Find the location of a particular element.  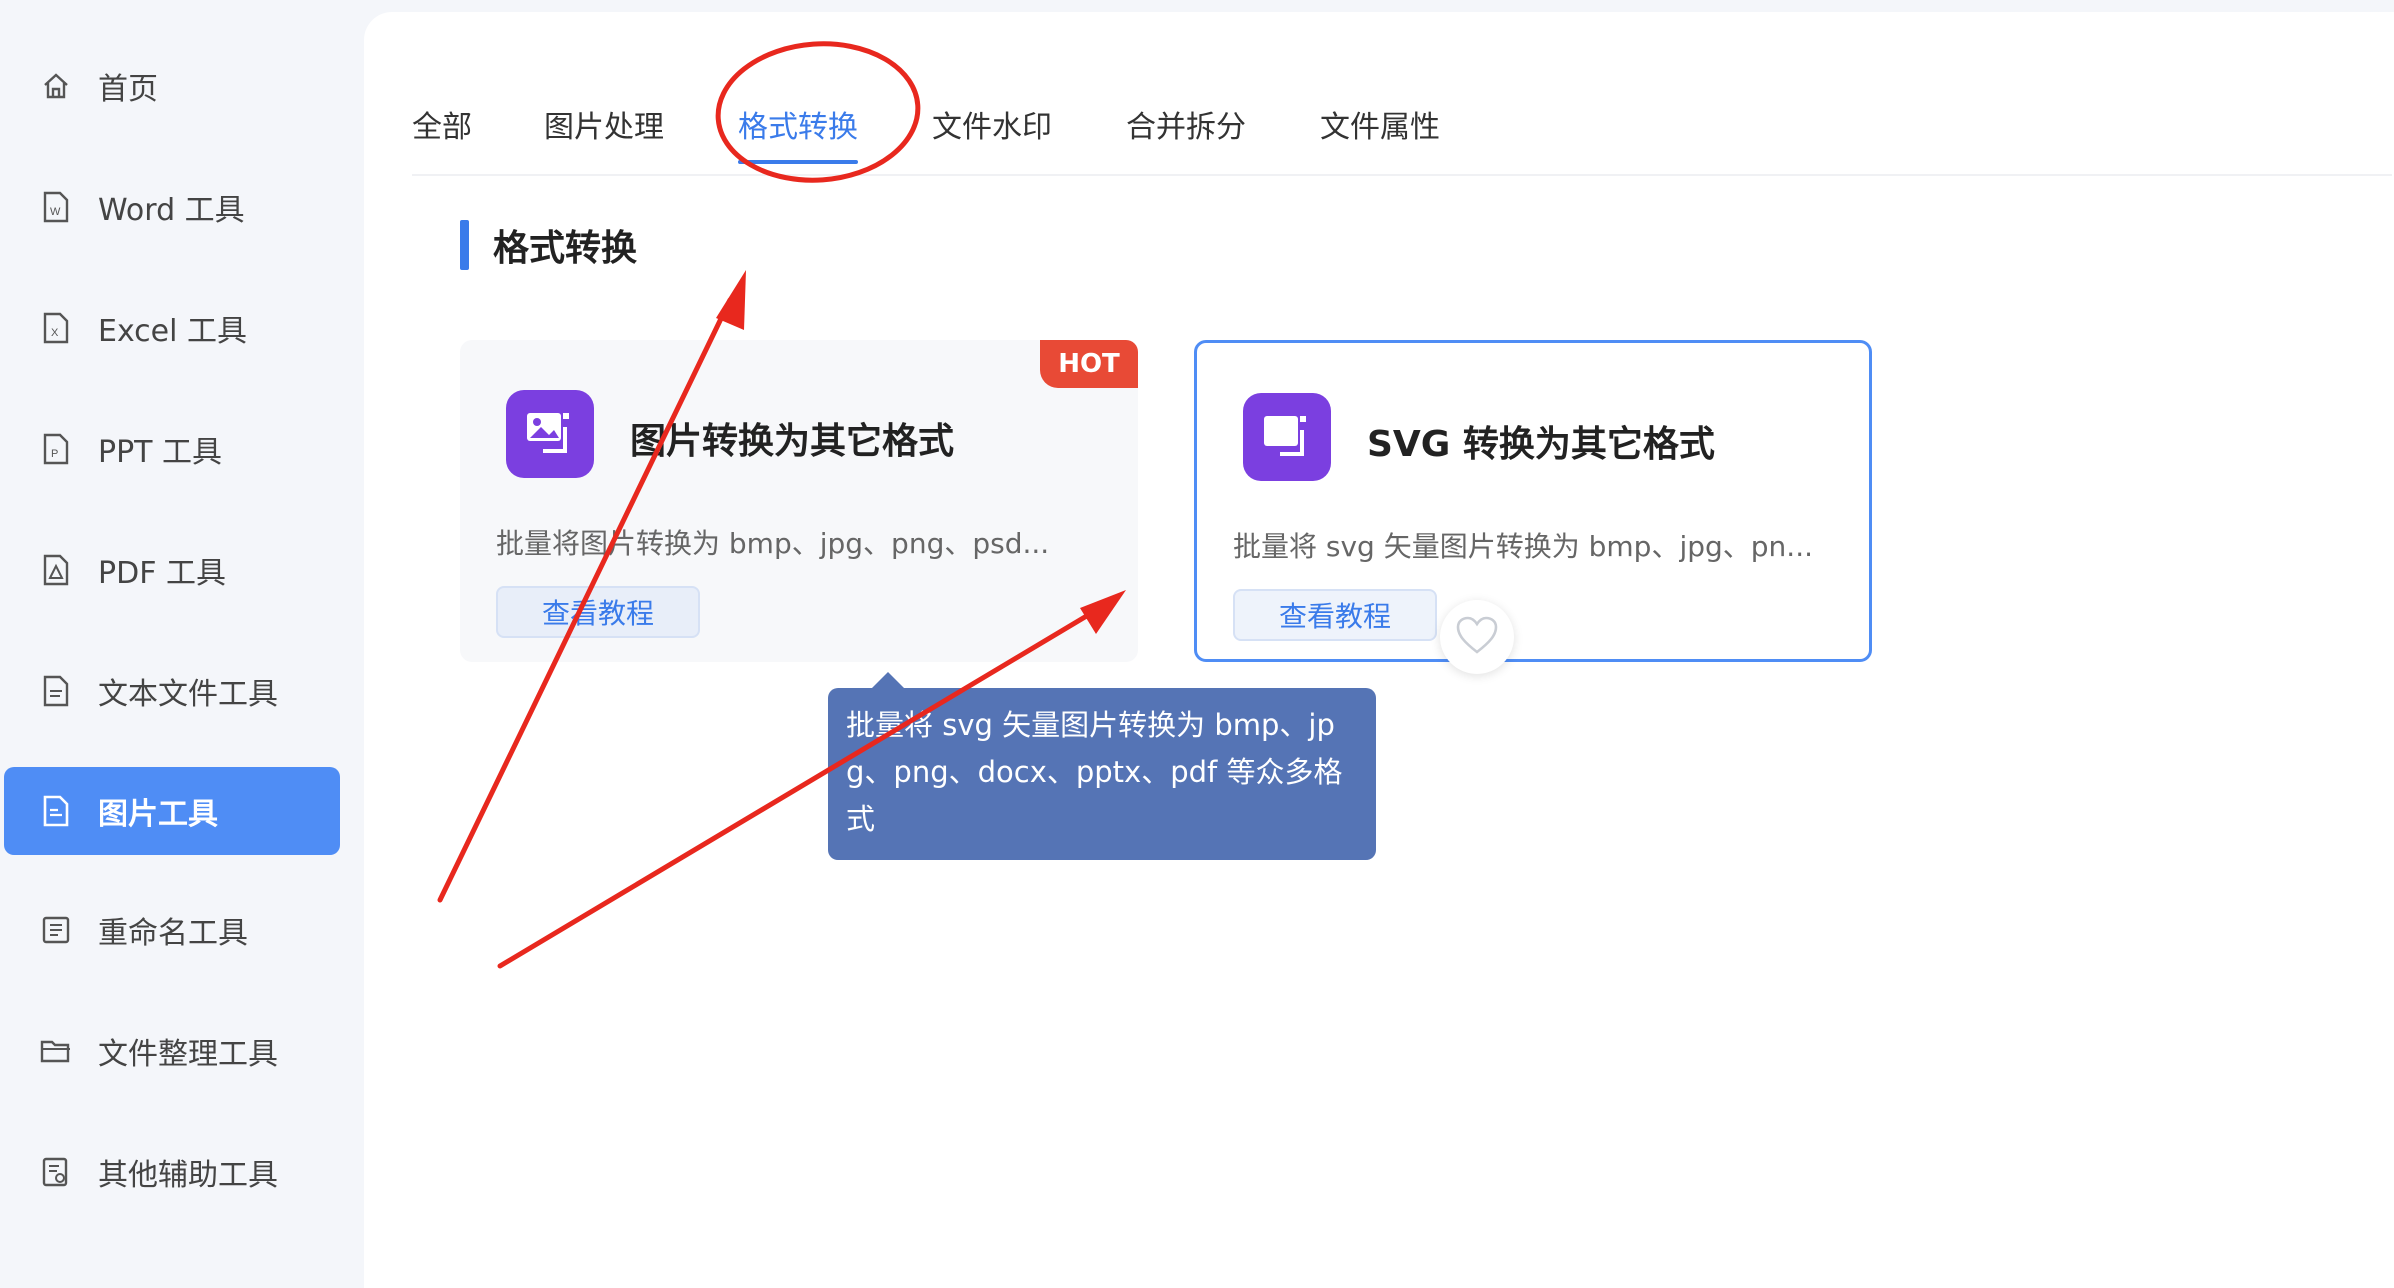

sidebar-item-label: 文本文件工具 is located at coordinates (188, 694).